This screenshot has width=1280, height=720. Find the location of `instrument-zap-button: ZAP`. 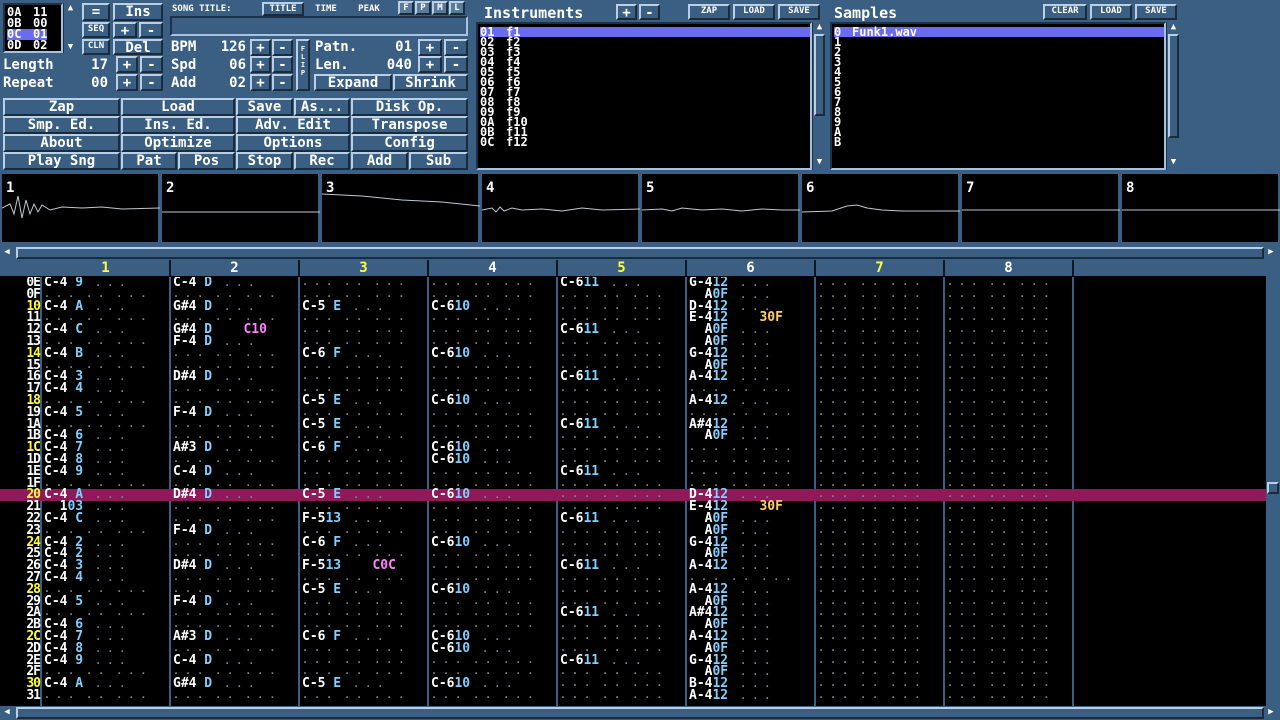

instrument-zap-button: ZAP is located at coordinates (709, 12).